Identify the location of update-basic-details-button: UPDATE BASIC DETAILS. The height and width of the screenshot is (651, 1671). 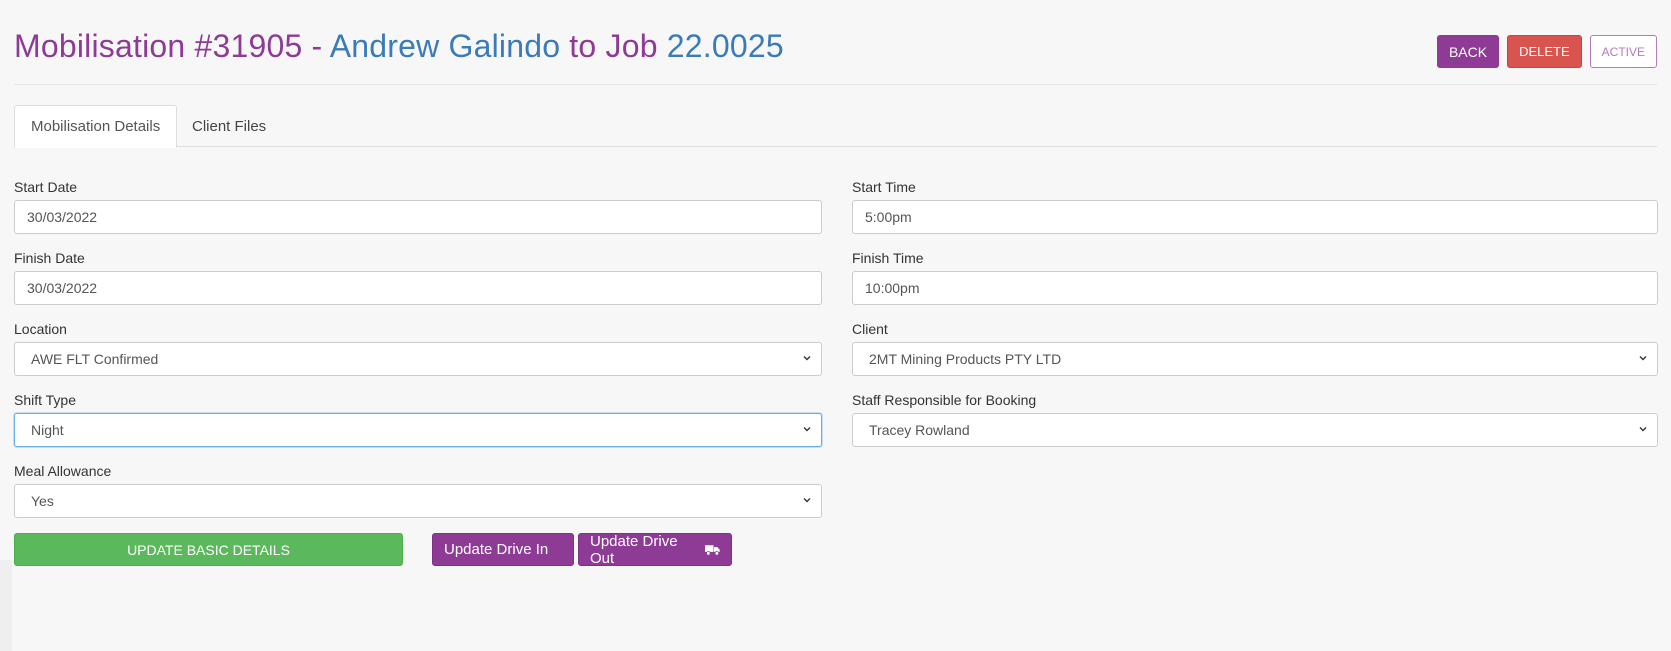
(208, 549).